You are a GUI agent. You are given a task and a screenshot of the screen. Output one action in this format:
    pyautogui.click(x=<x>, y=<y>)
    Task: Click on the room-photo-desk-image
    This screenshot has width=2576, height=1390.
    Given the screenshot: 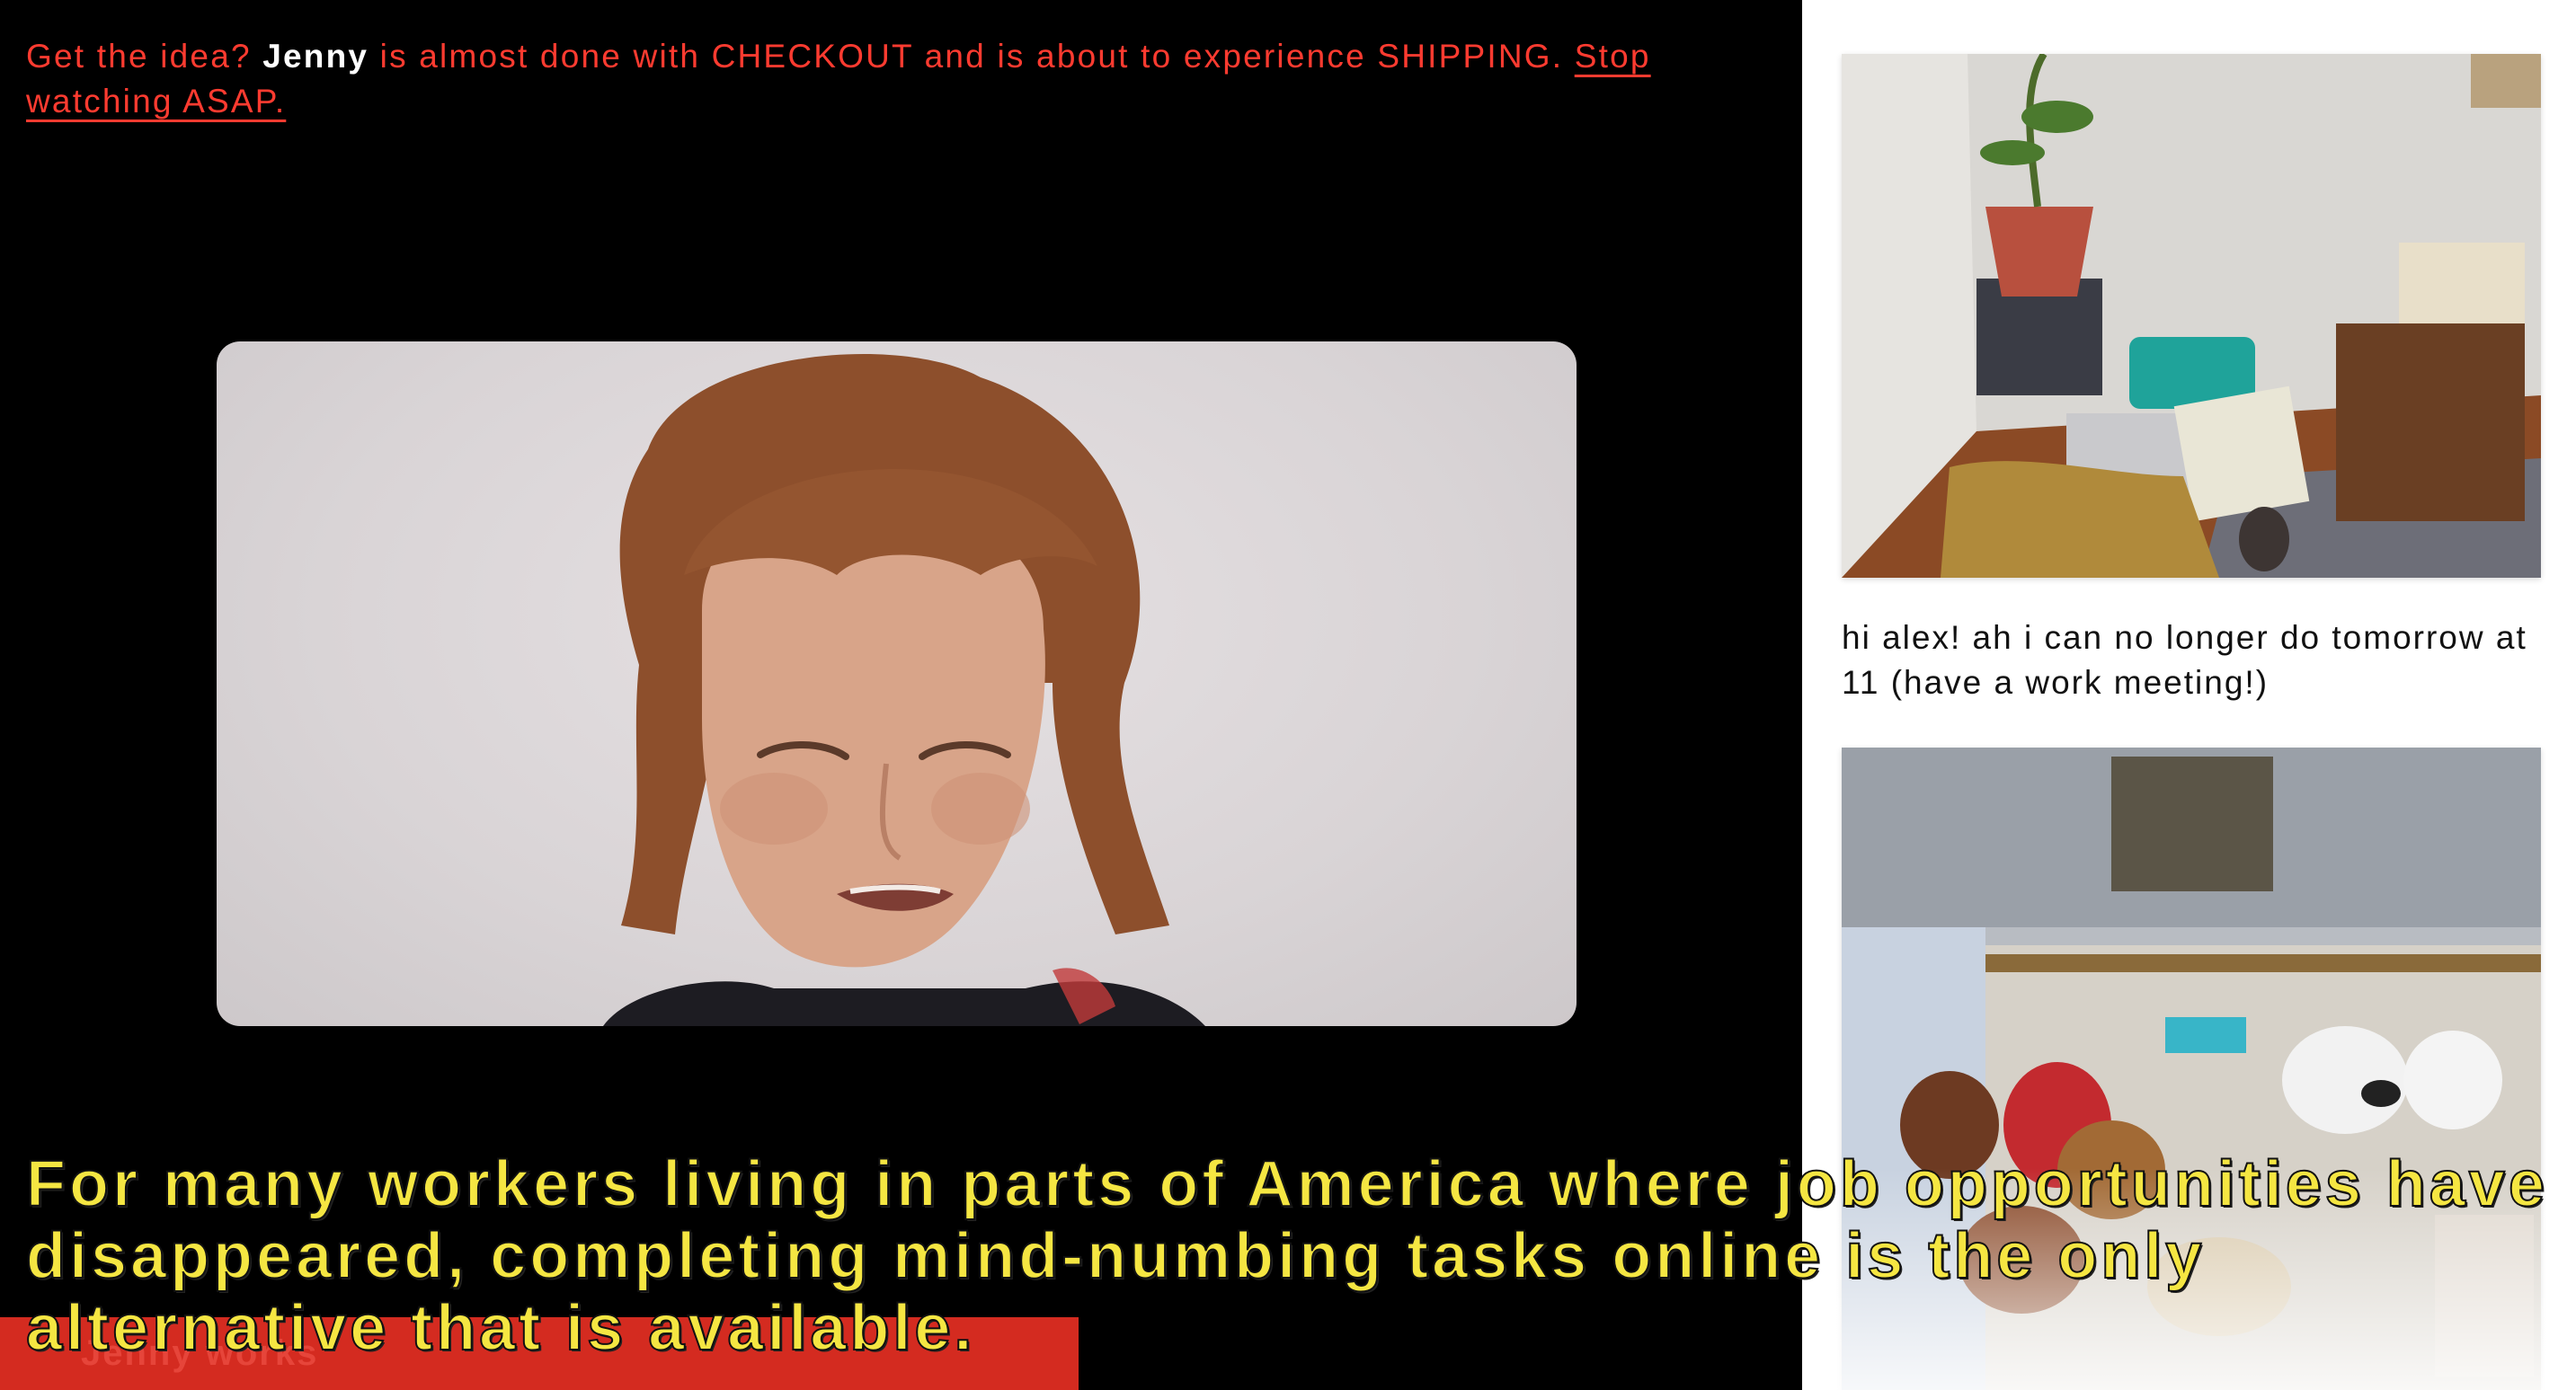 What is the action you would take?
    pyautogui.click(x=2191, y=316)
    